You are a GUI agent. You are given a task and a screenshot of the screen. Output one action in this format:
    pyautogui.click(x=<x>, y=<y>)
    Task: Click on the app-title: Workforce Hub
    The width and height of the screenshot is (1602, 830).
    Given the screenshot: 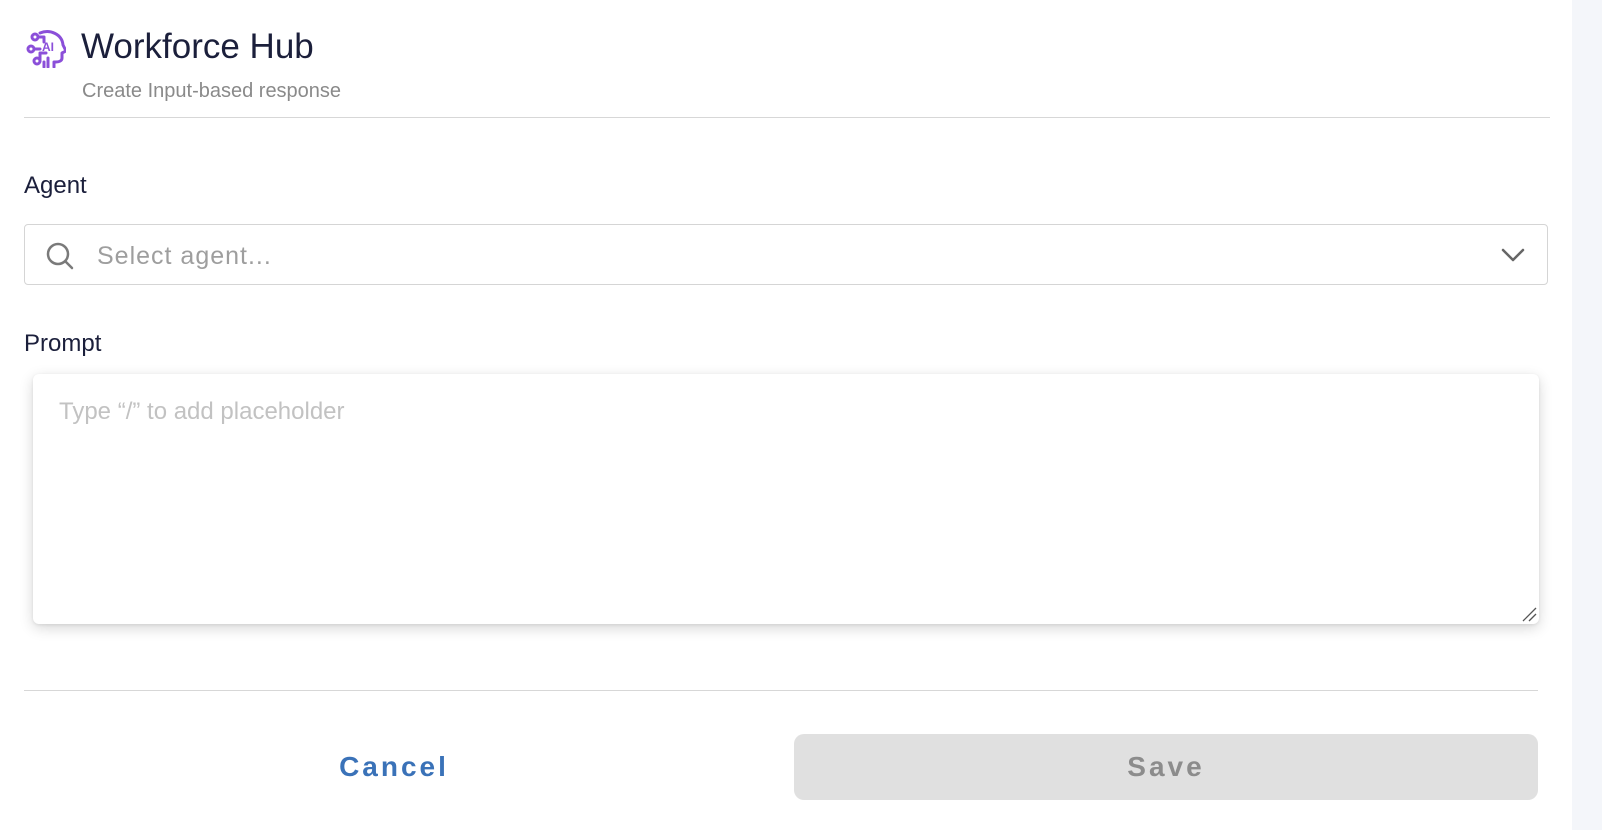 What is the action you would take?
    pyautogui.click(x=197, y=46)
    